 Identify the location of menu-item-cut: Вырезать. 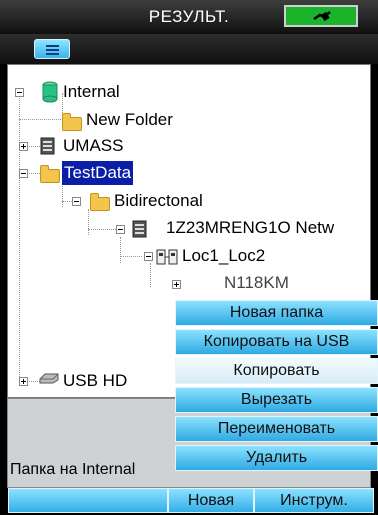
(276, 400).